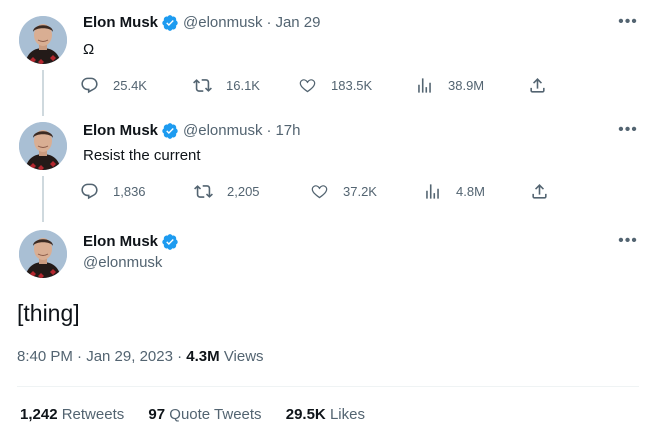 The width and height of the screenshot is (652, 443). I want to click on retweet-button: 16.1K, so click(226, 85).